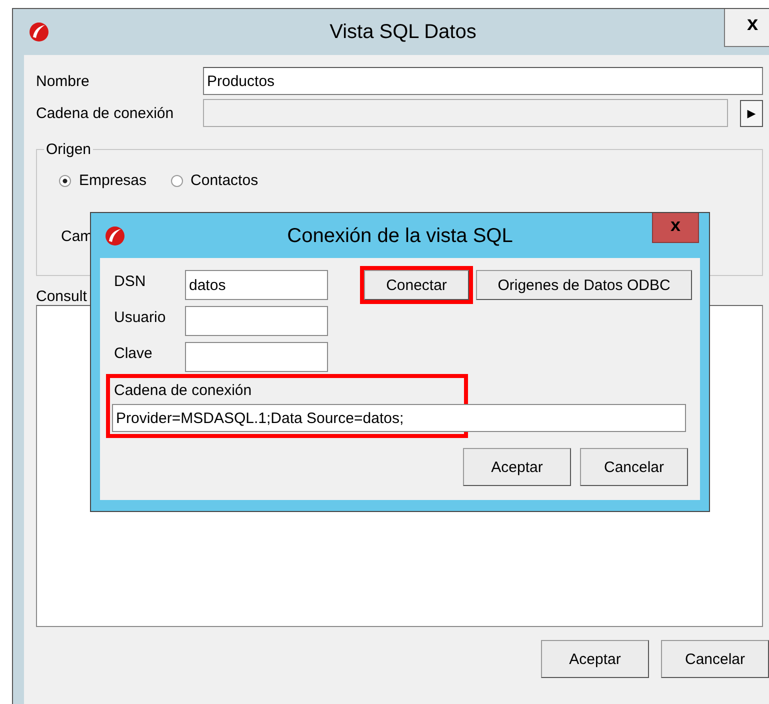  Describe the element at coordinates (214, 180) in the screenshot. I see `radio-option: Contactos` at that location.